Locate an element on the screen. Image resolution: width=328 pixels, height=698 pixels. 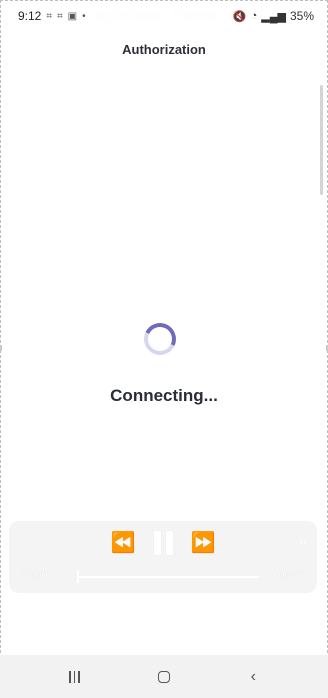
home-icon is located at coordinates (163, 676).